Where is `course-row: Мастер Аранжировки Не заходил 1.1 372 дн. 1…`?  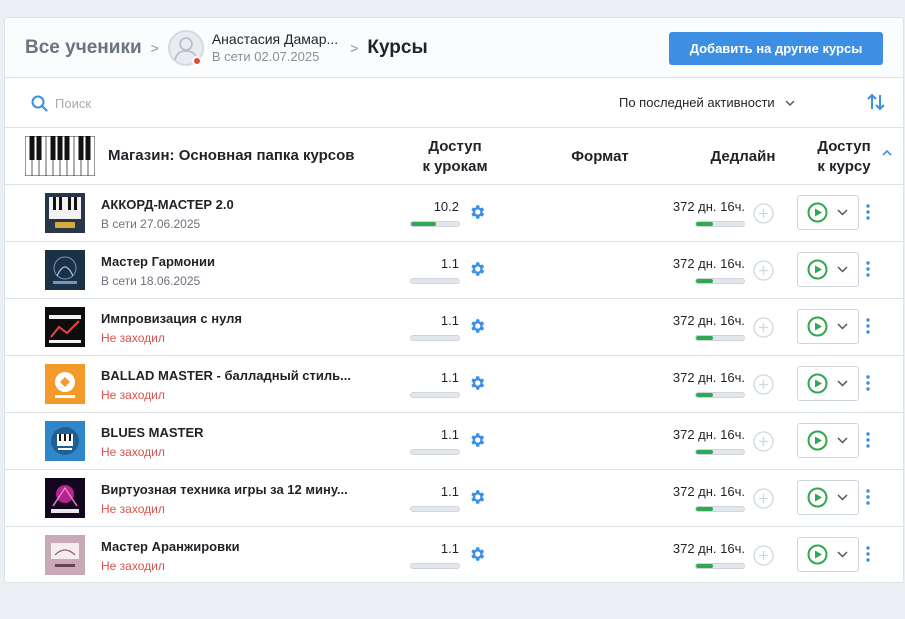
course-row: Мастер Аранжировки Не заходил 1.1 372 дн. 1… is located at coordinates (454, 554).